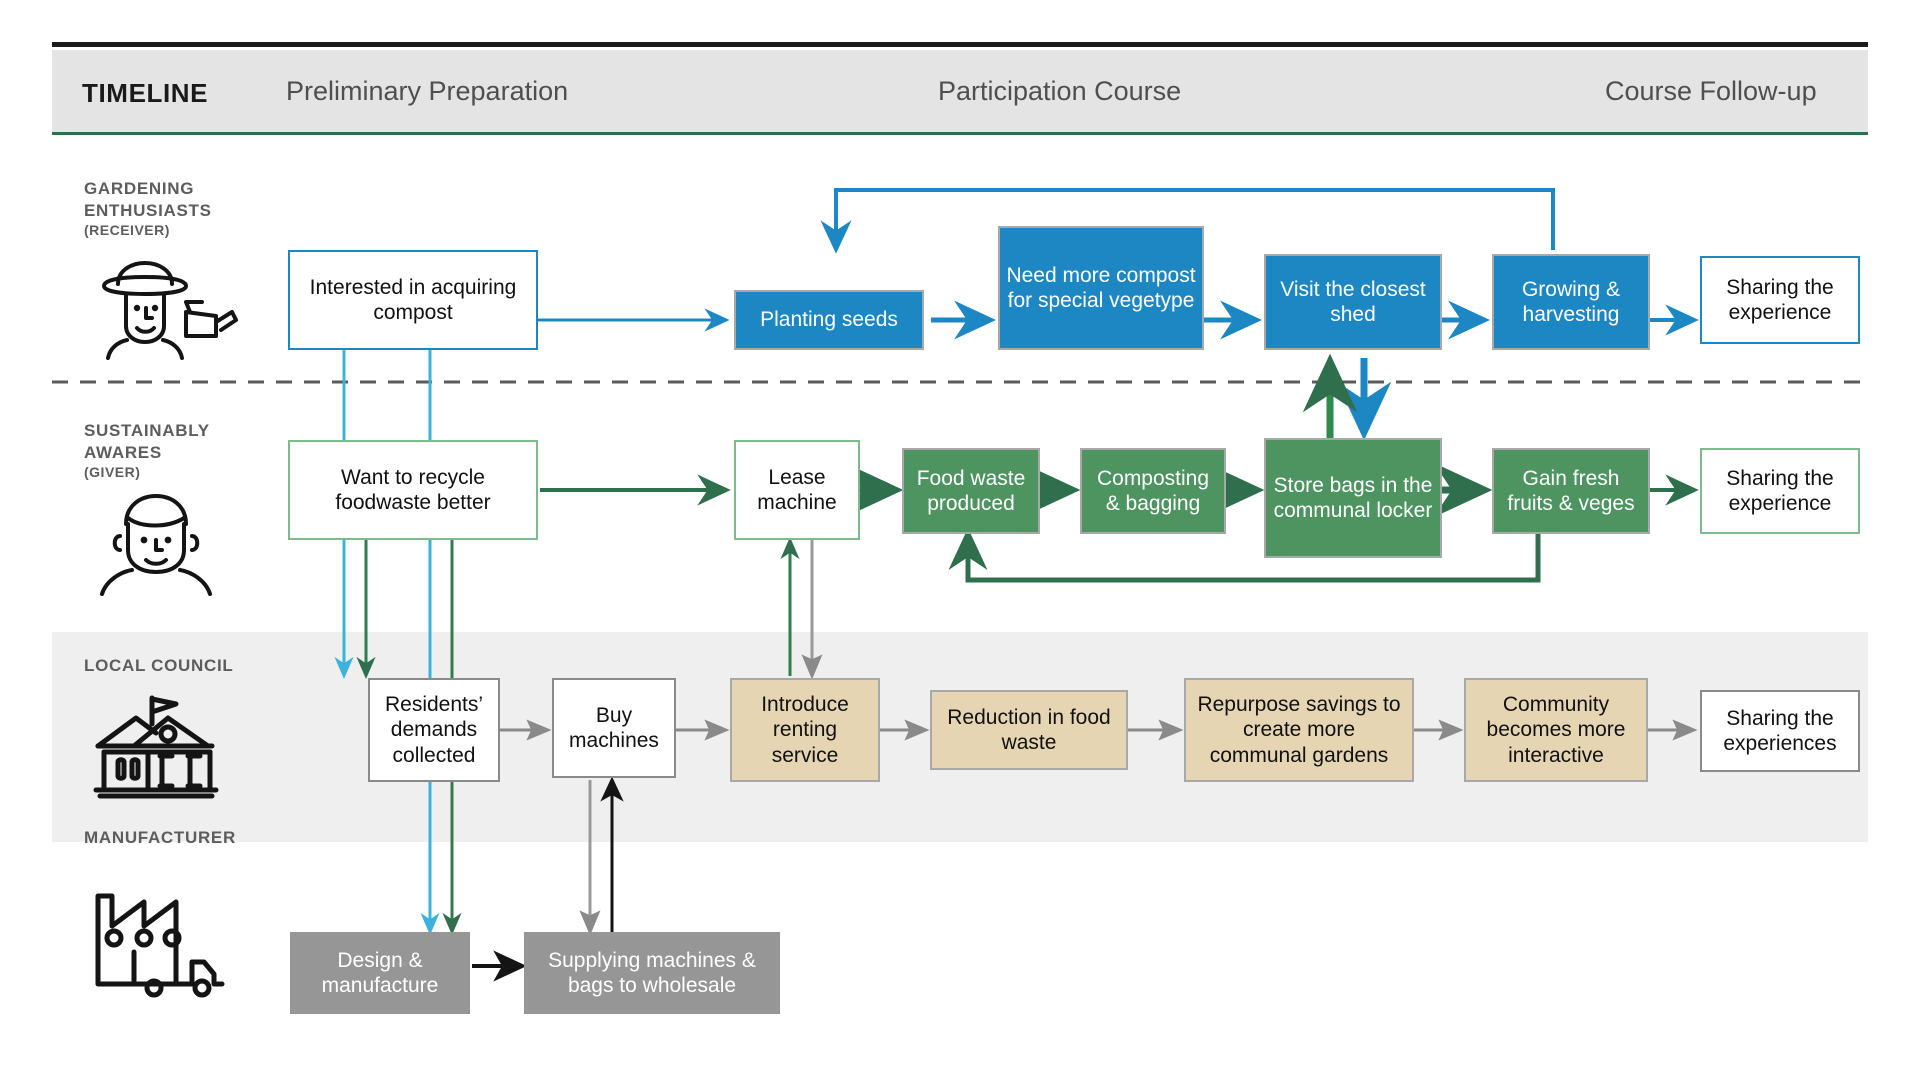 The width and height of the screenshot is (1920, 1080). Describe the element at coordinates (1029, 730) in the screenshot. I see `node-reduction-in-food-waste: Reduction in food waste` at that location.